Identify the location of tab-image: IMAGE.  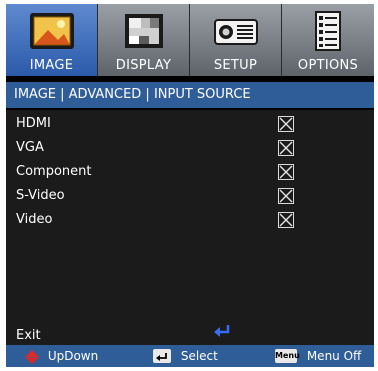
(52, 40).